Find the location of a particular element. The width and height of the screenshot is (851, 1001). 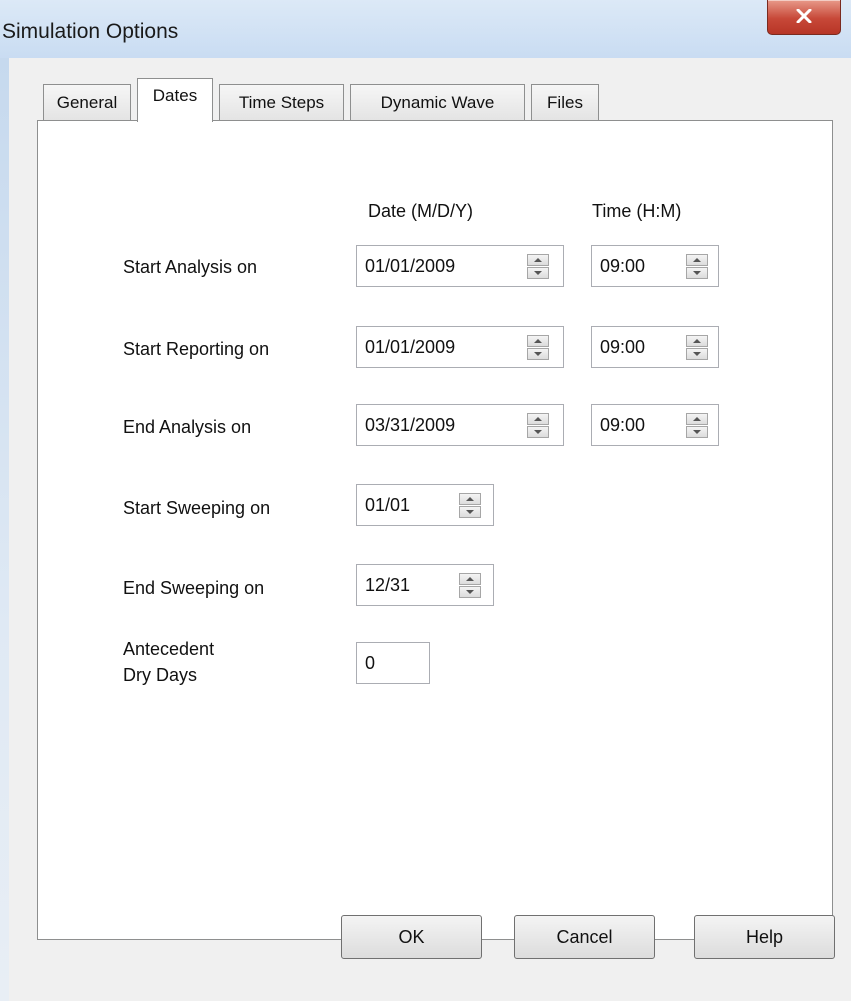

start-reporting-label: Start Reporting on is located at coordinates (196, 349).